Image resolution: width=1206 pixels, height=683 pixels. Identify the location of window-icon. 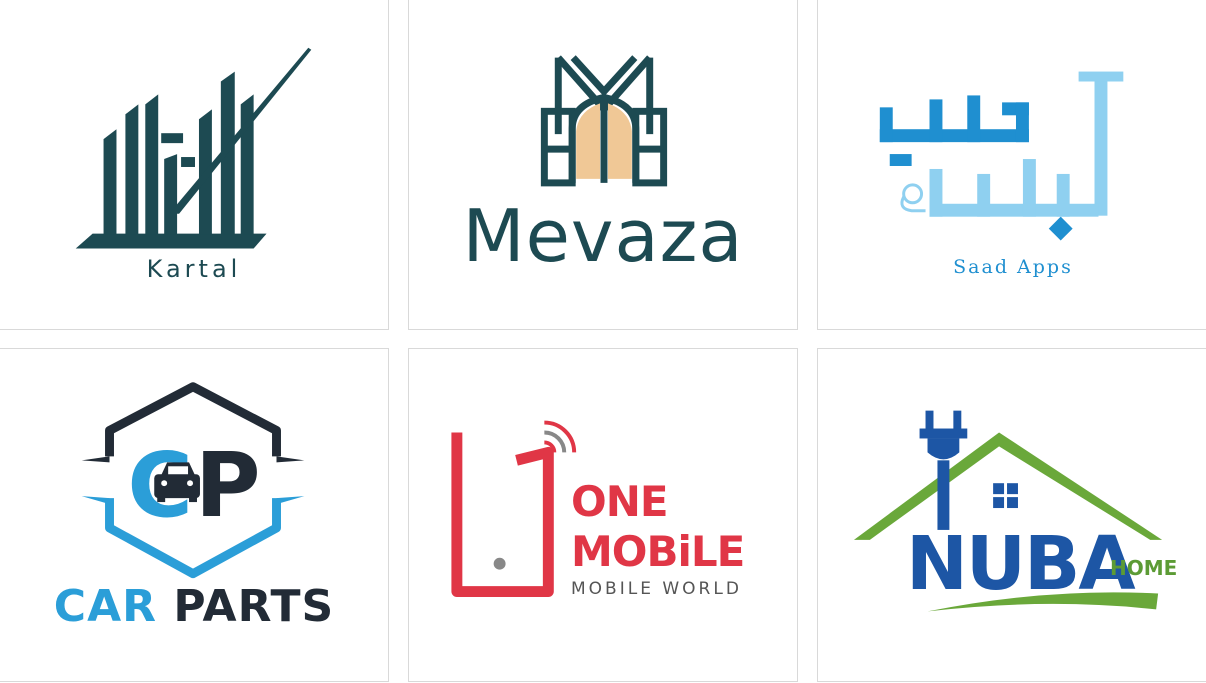
(1005, 496).